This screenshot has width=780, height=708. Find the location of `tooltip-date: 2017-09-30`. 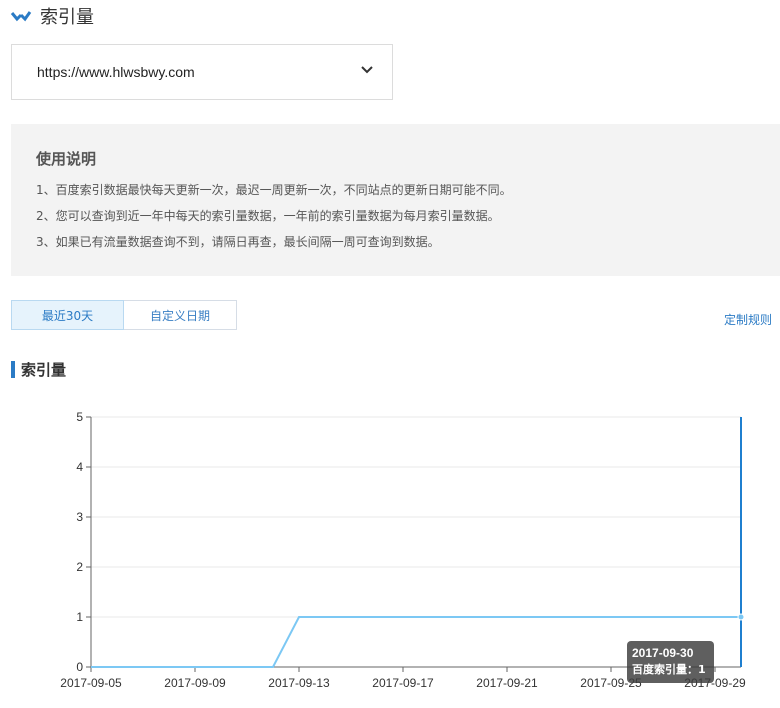

tooltip-date: 2017-09-30 is located at coordinates (663, 653).